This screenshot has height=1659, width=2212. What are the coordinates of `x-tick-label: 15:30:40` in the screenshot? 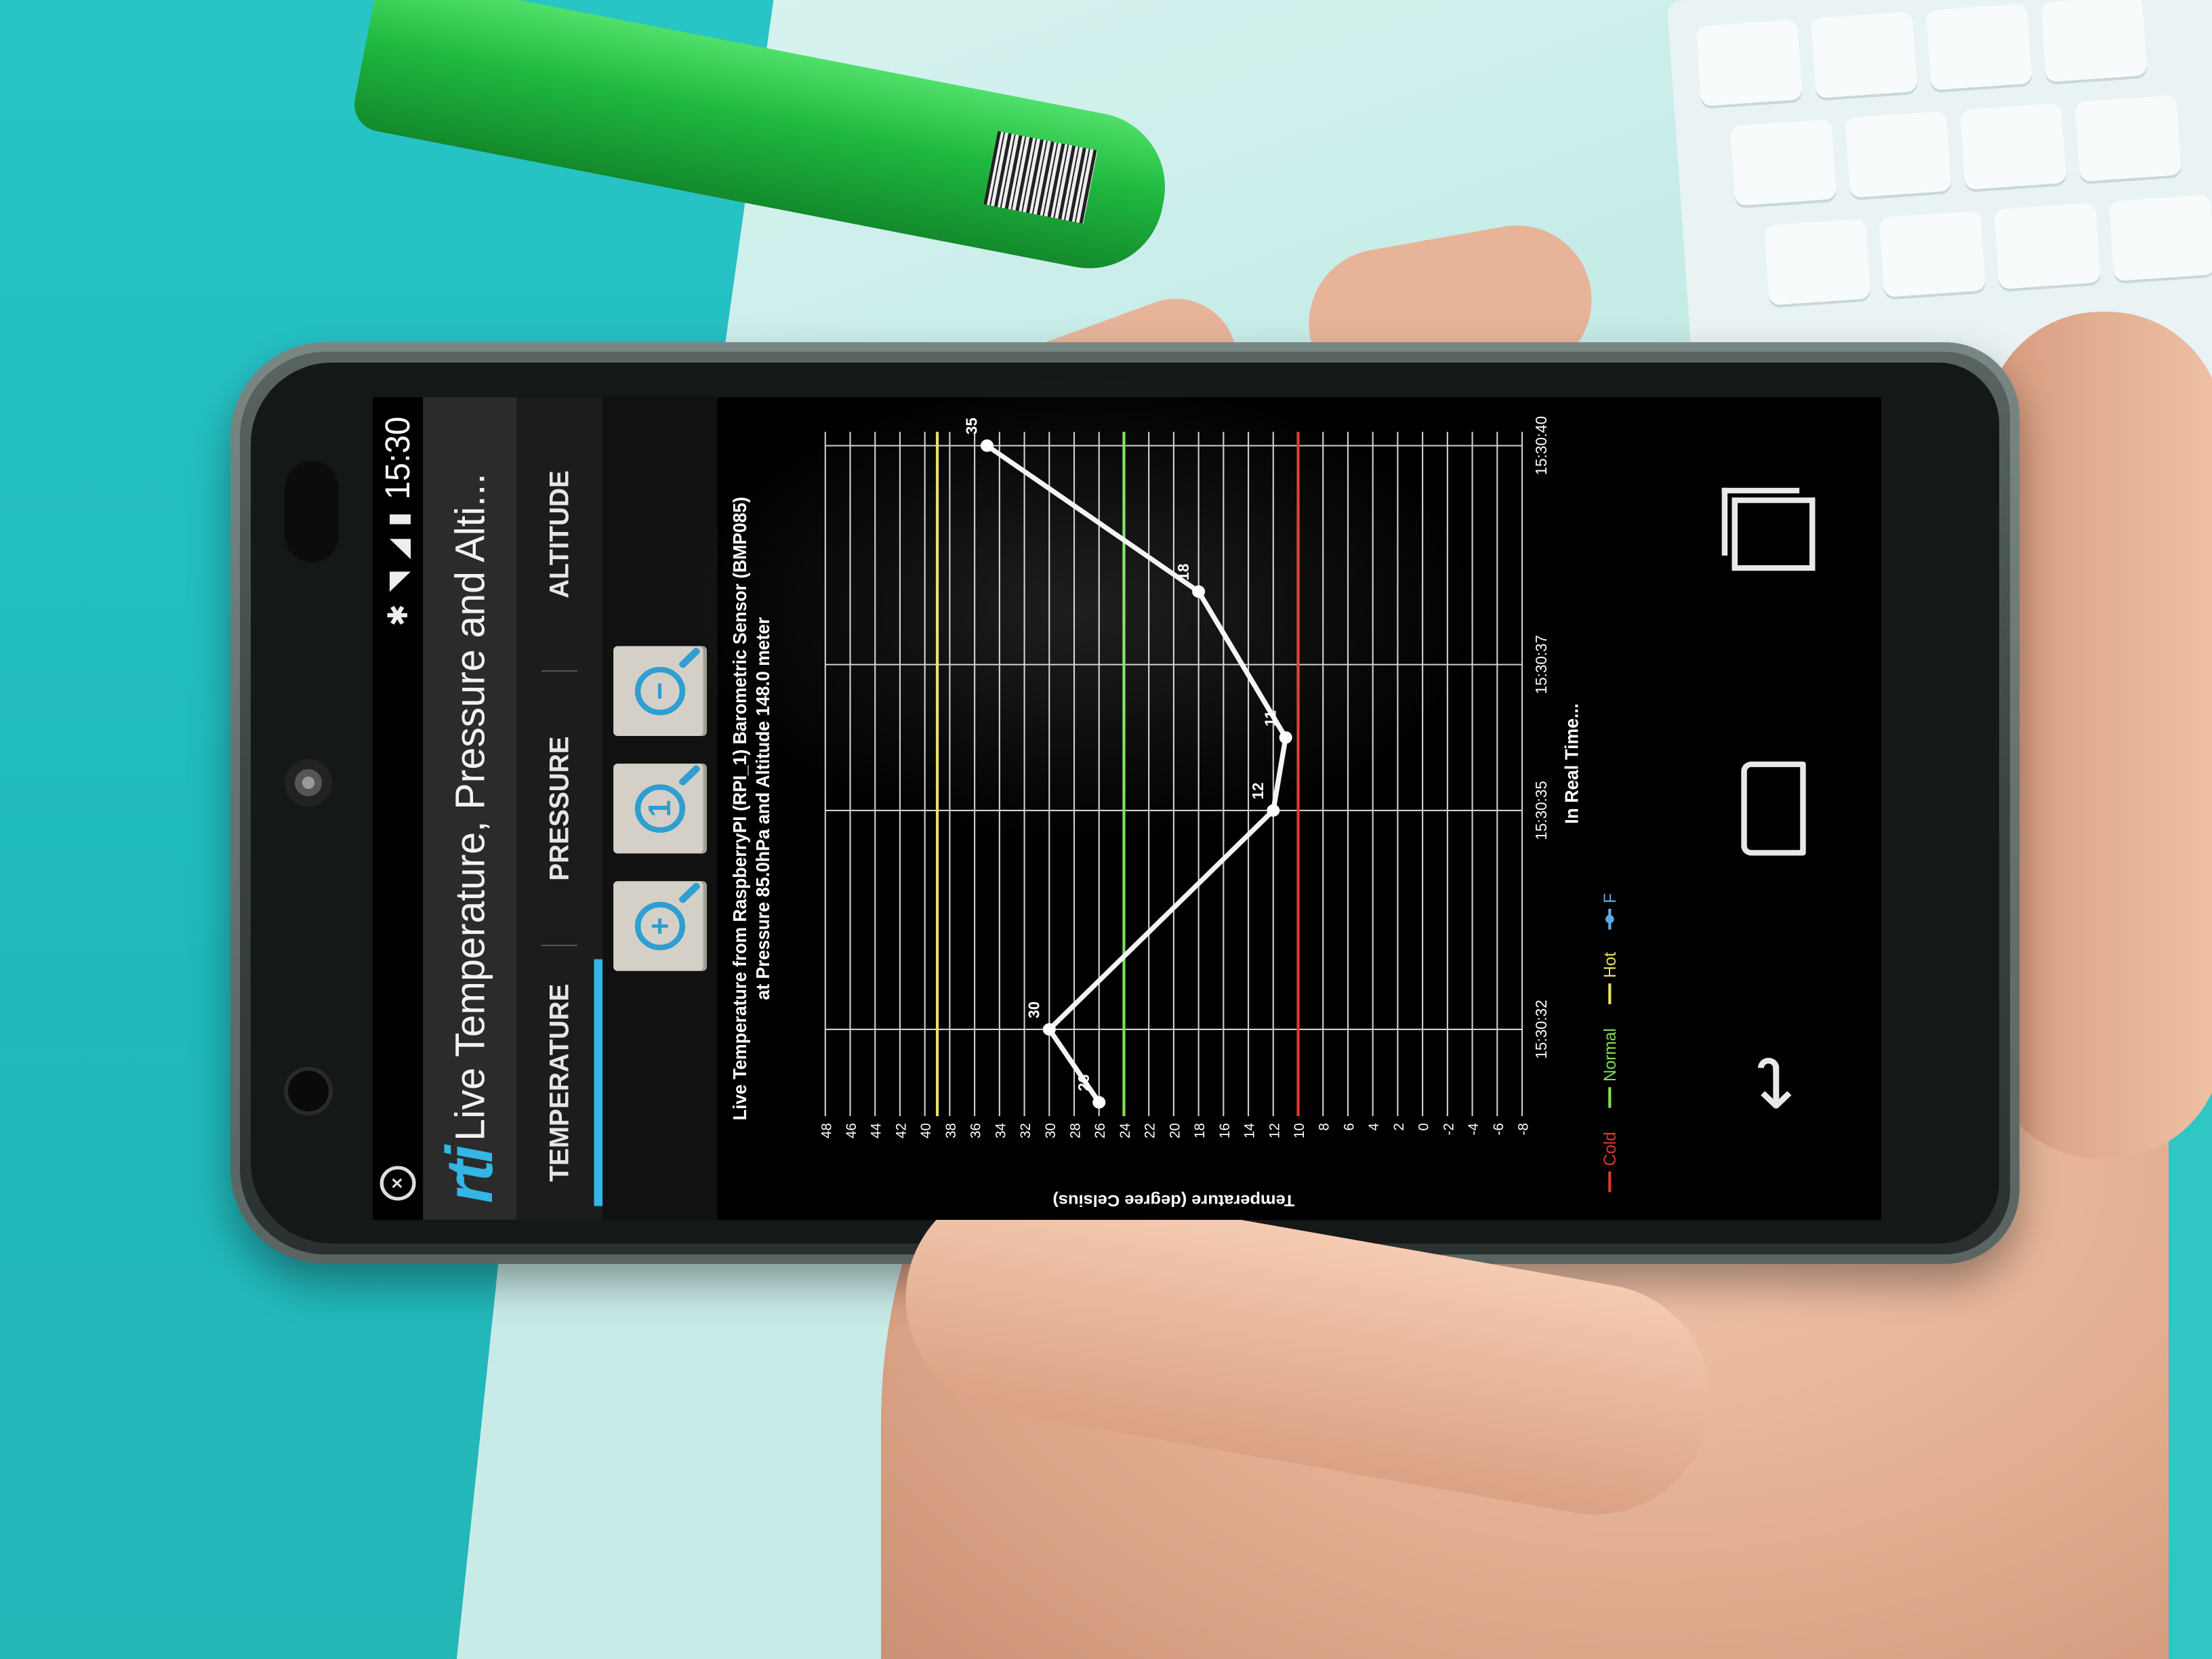 It's located at (1541, 445).